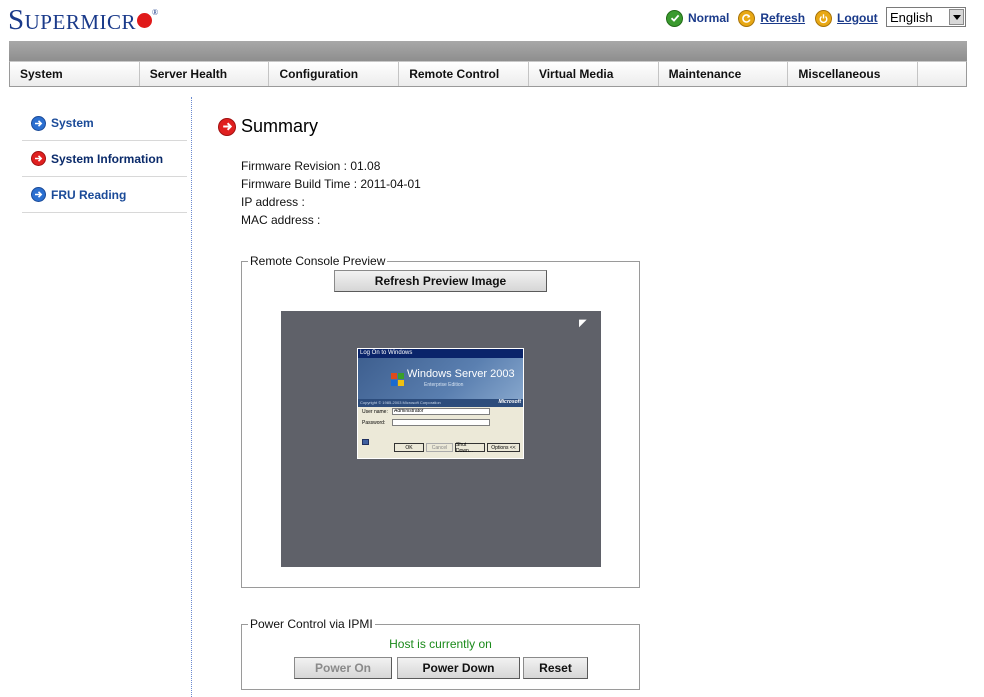 The width and height of the screenshot is (984, 697). I want to click on windows-edition-text: Enterprise Edition, so click(444, 385).